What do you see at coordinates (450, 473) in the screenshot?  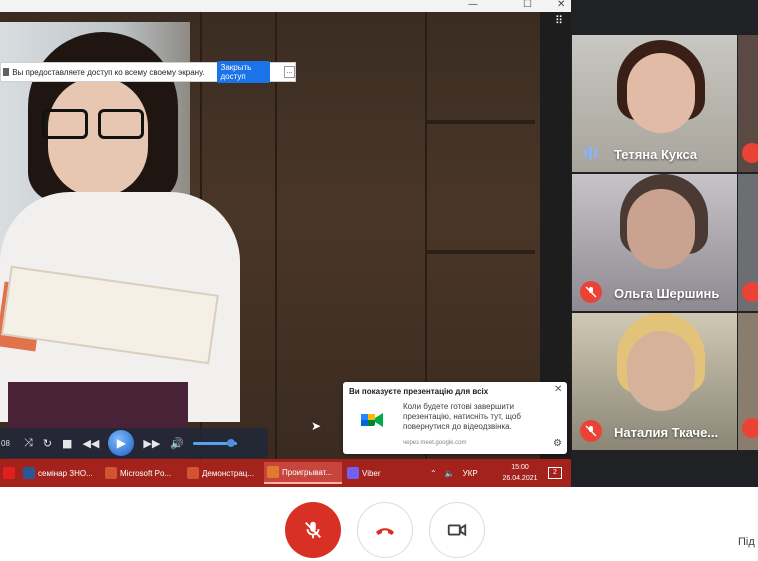 I see `speaker-icon: 🔈` at bounding box center [450, 473].